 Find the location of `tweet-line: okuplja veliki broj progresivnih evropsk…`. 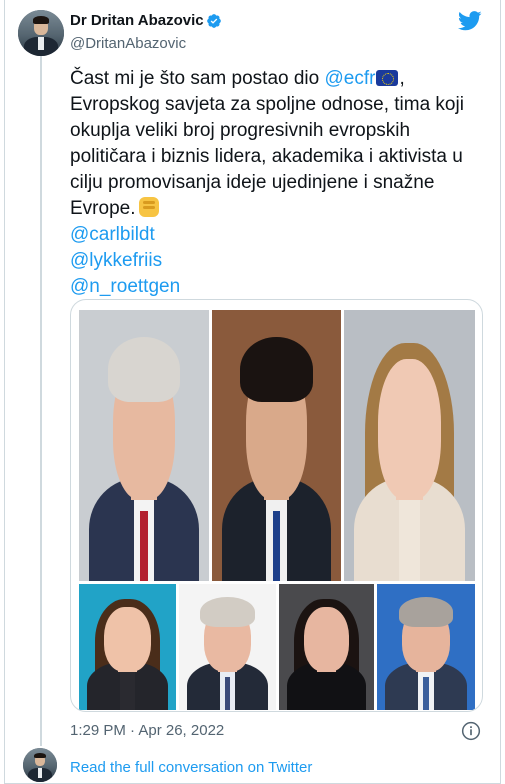

tweet-line: okuplja veliki broj progresivnih evropsk… is located at coordinates (240, 130).